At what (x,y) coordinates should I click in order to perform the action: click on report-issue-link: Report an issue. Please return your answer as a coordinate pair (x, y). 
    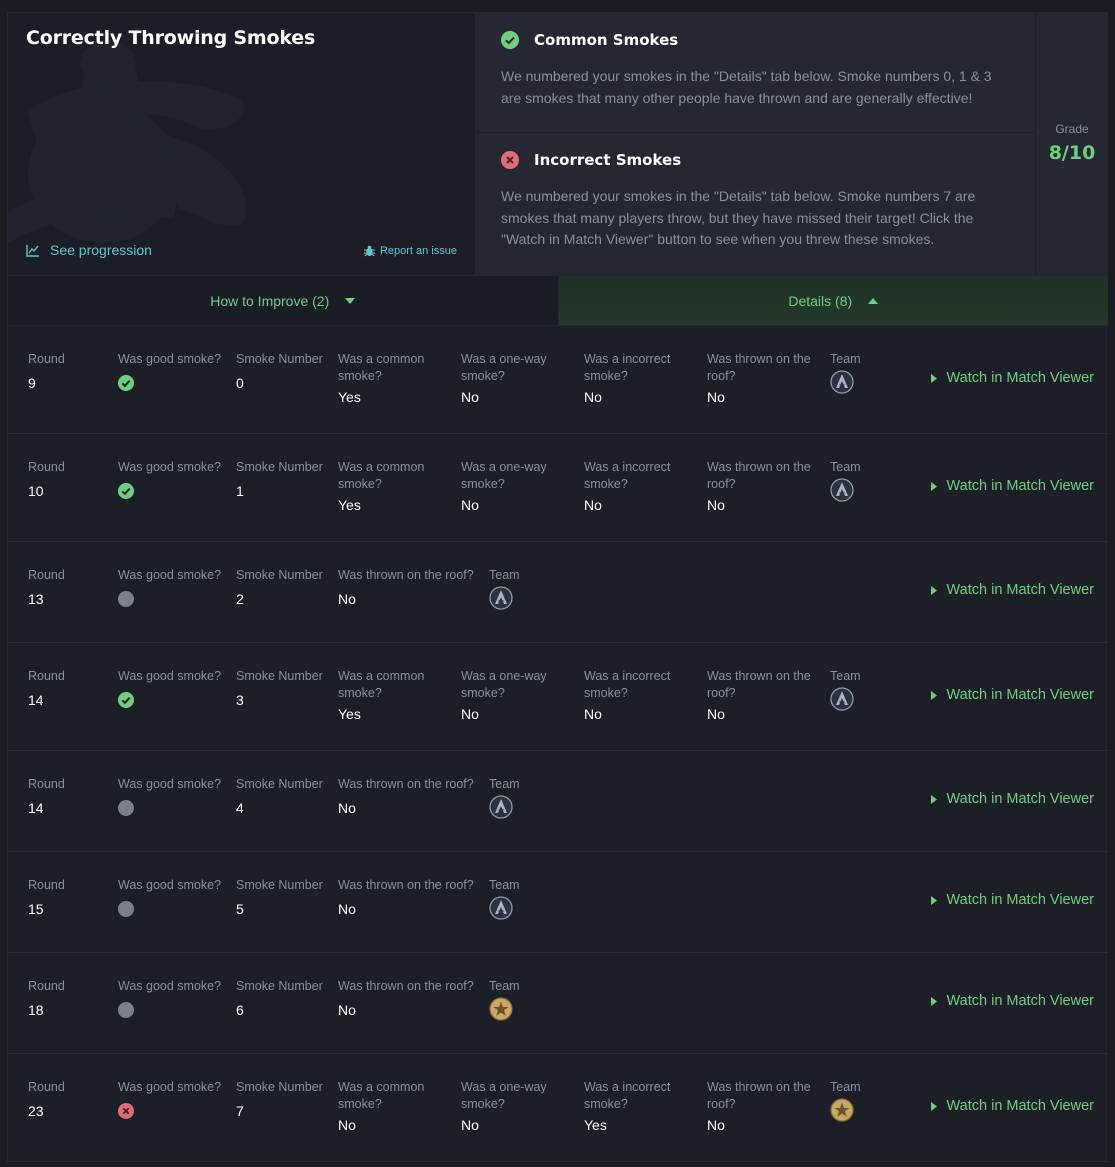
    Looking at the image, I should click on (410, 251).